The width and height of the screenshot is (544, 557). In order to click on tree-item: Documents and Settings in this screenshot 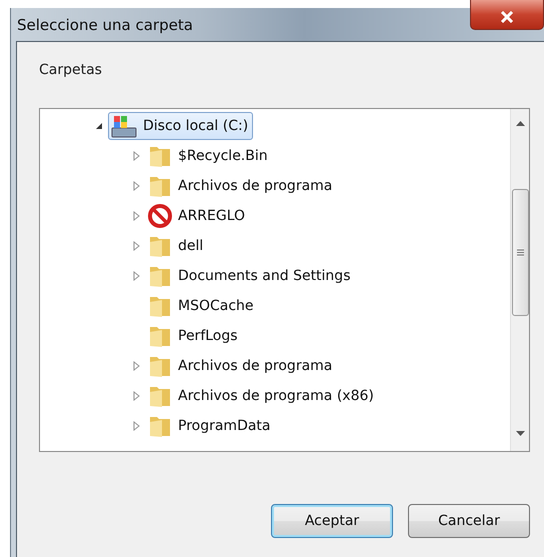, I will do `click(250, 276)`.